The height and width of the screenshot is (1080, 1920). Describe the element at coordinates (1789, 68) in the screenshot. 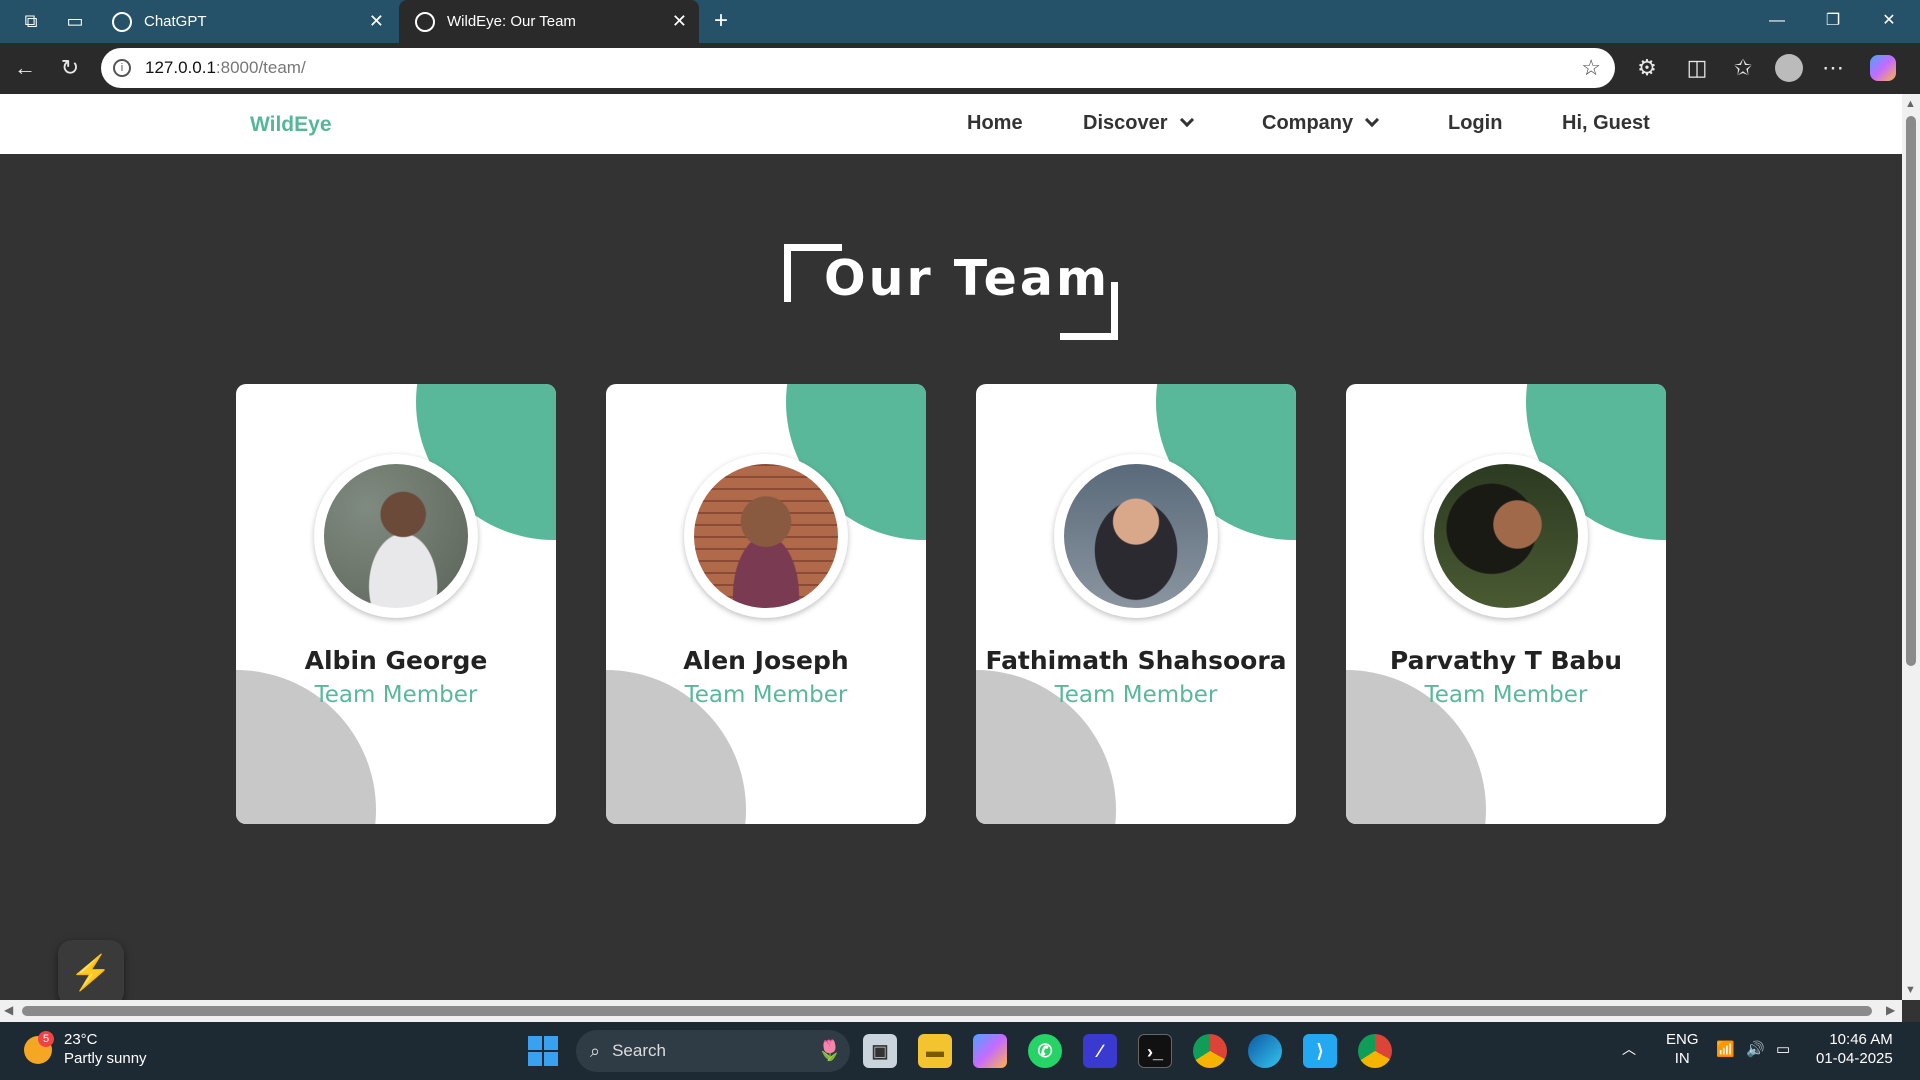

I see `profile-avatar` at that location.